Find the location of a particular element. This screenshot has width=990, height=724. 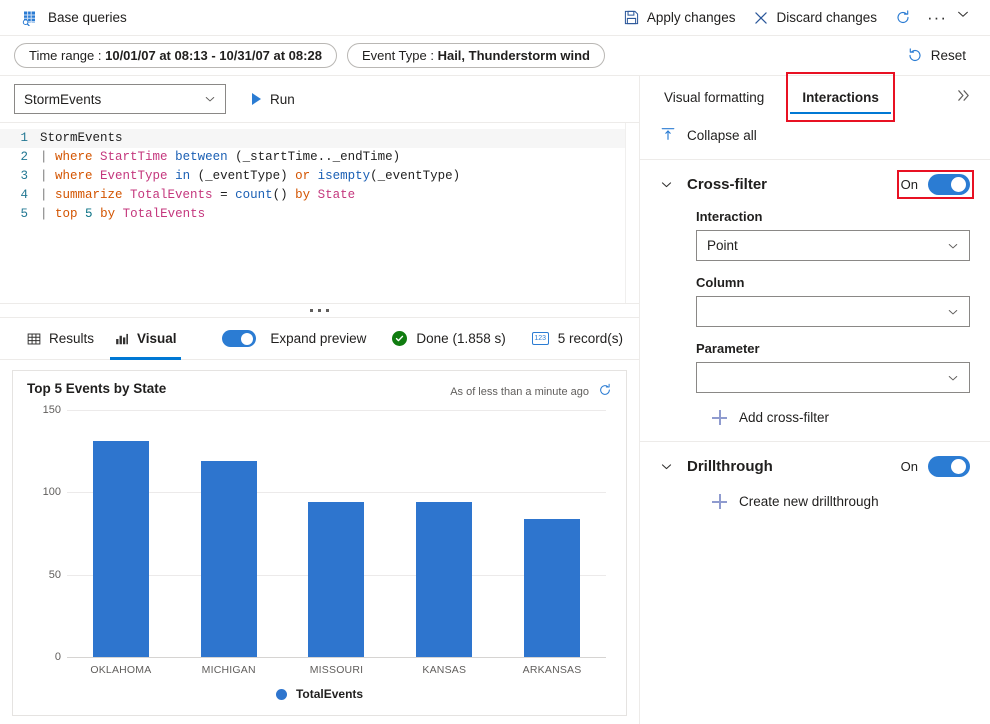

discard-changes-label: Discard changes is located at coordinates (827, 17).